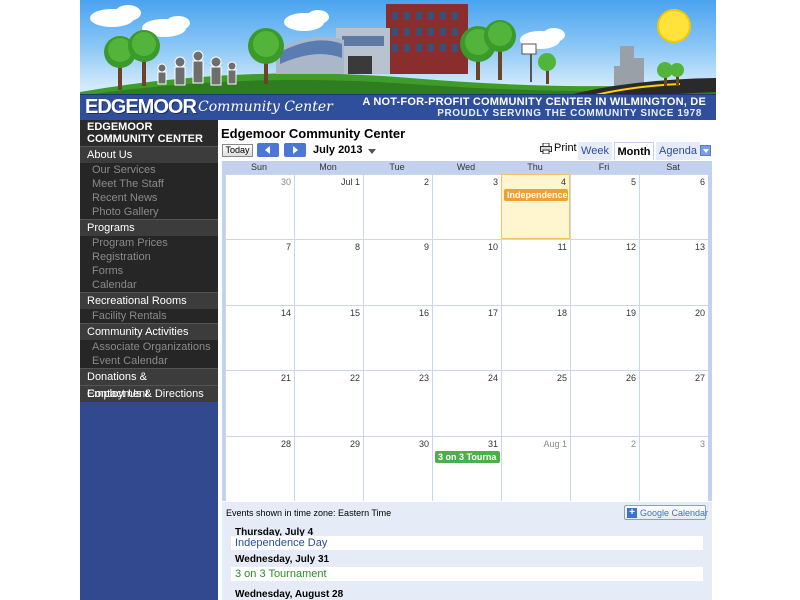 This screenshot has height=600, width=800. What do you see at coordinates (286, 444) in the screenshot?
I see `day-number: 28` at bounding box center [286, 444].